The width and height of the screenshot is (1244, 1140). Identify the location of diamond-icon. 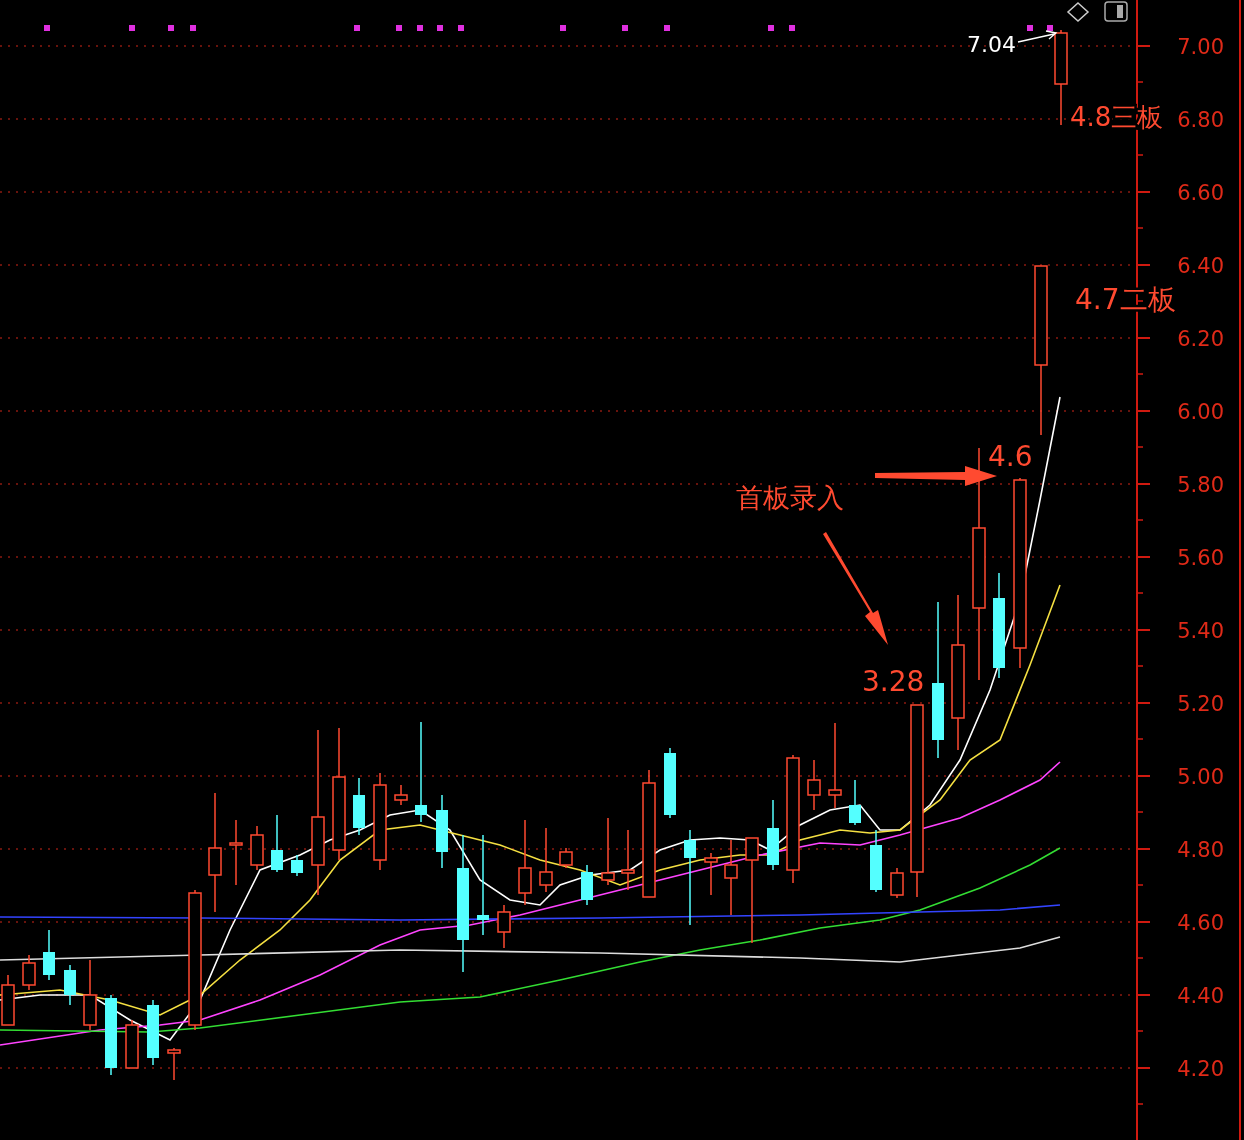
(1078, 12).